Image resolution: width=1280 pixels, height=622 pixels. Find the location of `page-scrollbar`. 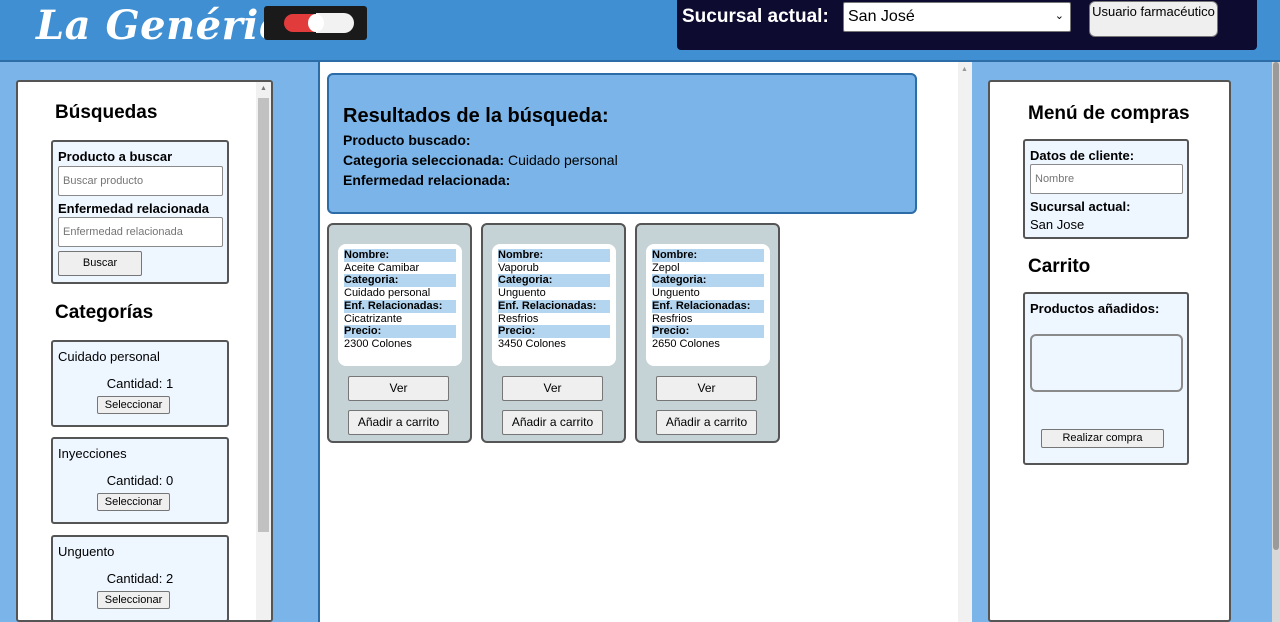

page-scrollbar is located at coordinates (1276, 342).